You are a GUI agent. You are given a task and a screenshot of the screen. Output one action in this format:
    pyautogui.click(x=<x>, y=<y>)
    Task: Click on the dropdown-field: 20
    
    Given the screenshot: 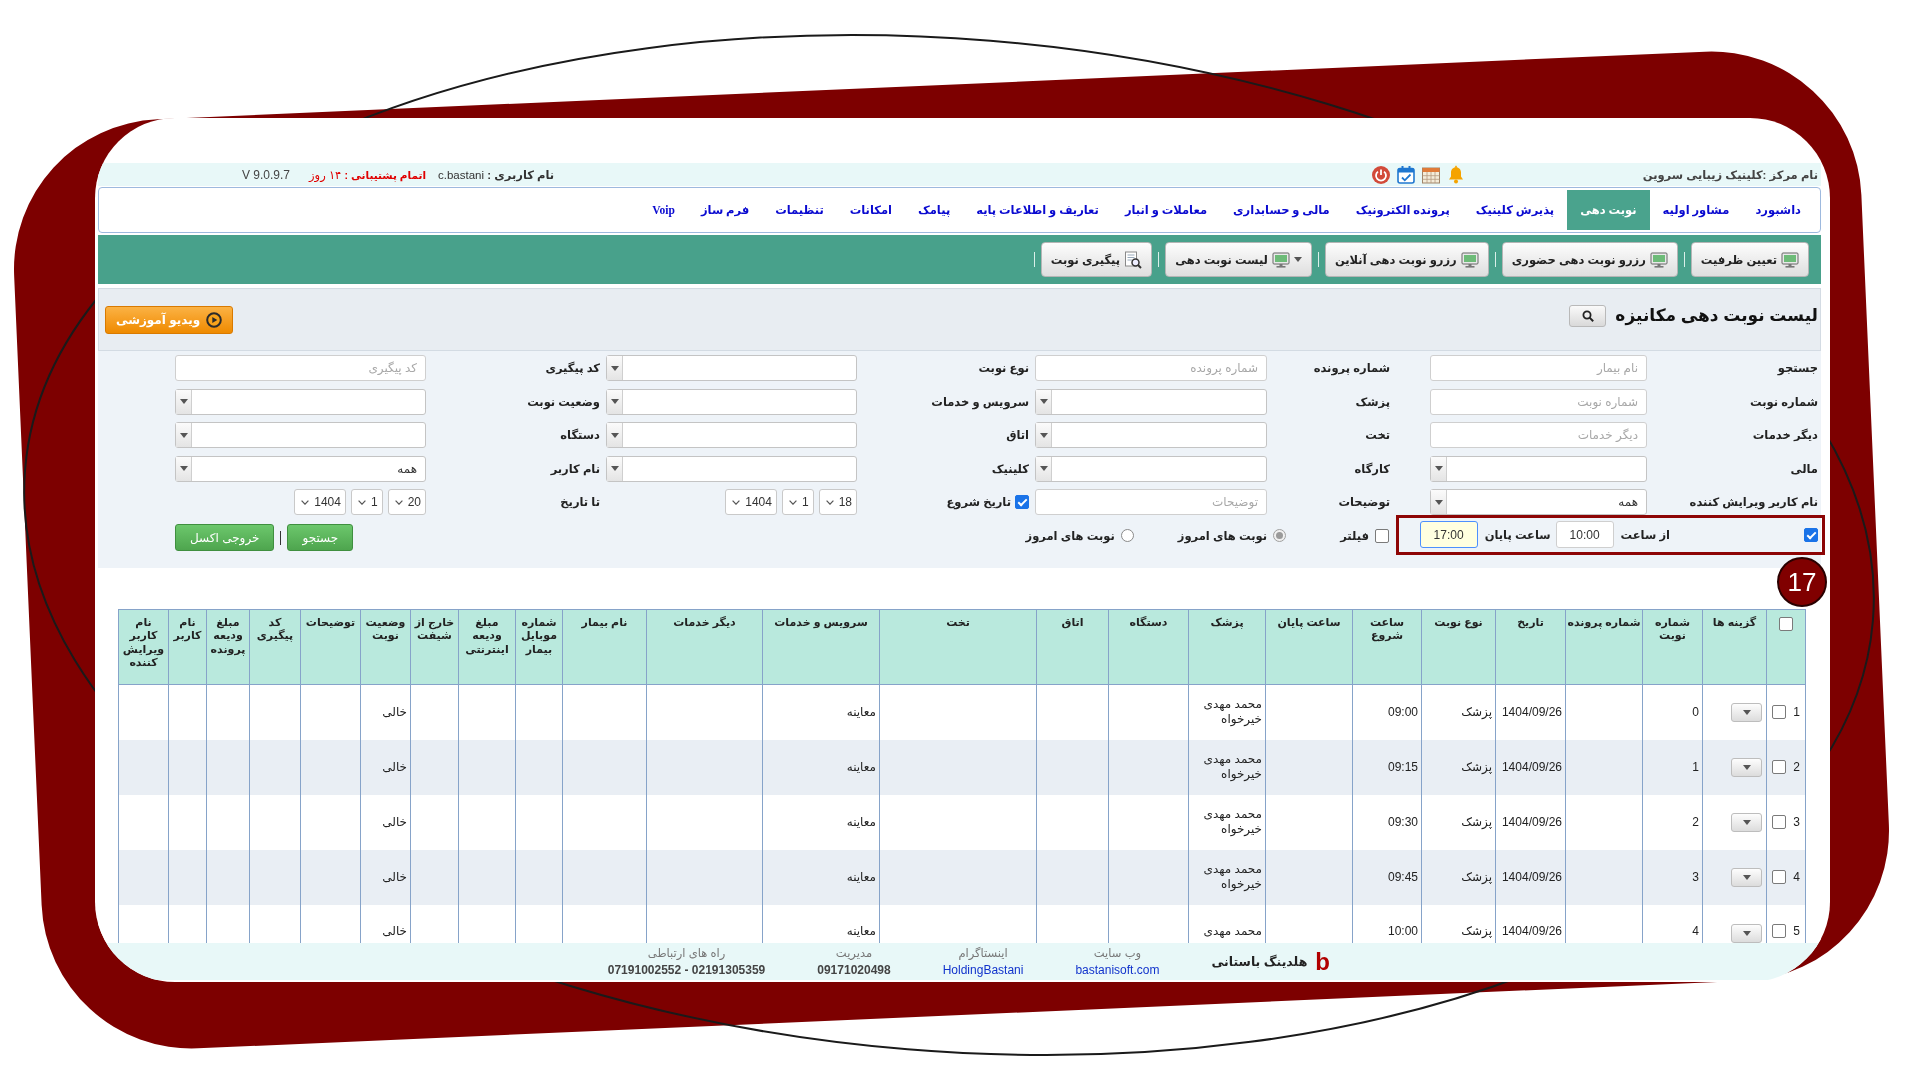 What is the action you would take?
    pyautogui.click(x=406, y=502)
    